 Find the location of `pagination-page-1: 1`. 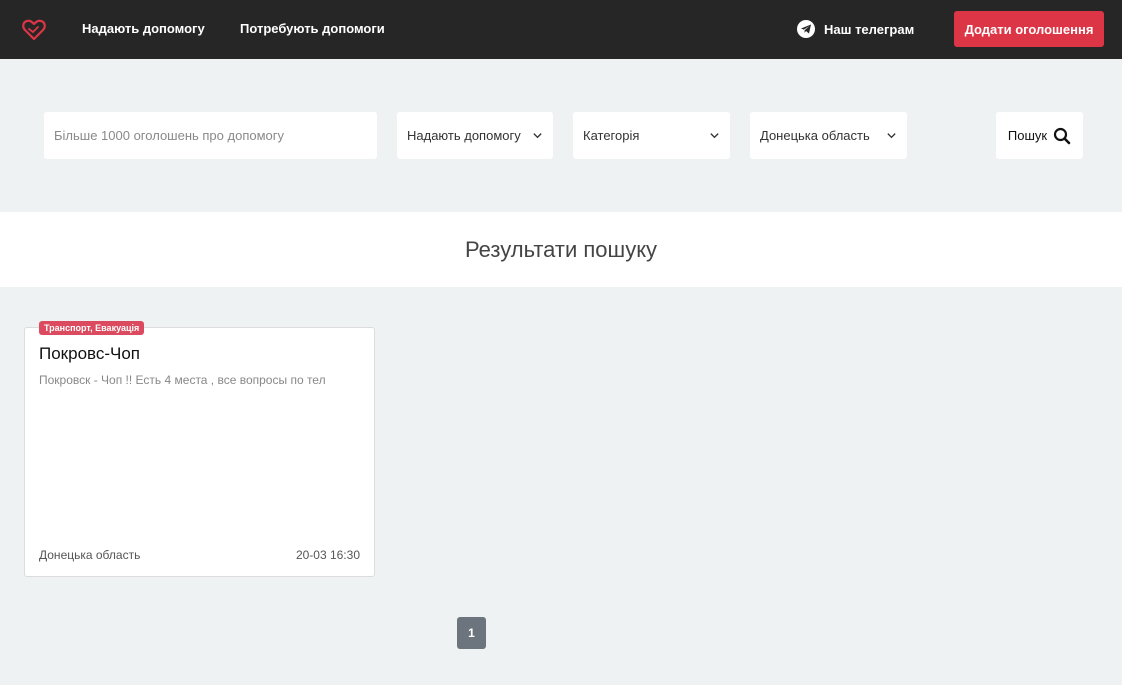

pagination-page-1: 1 is located at coordinates (471, 633).